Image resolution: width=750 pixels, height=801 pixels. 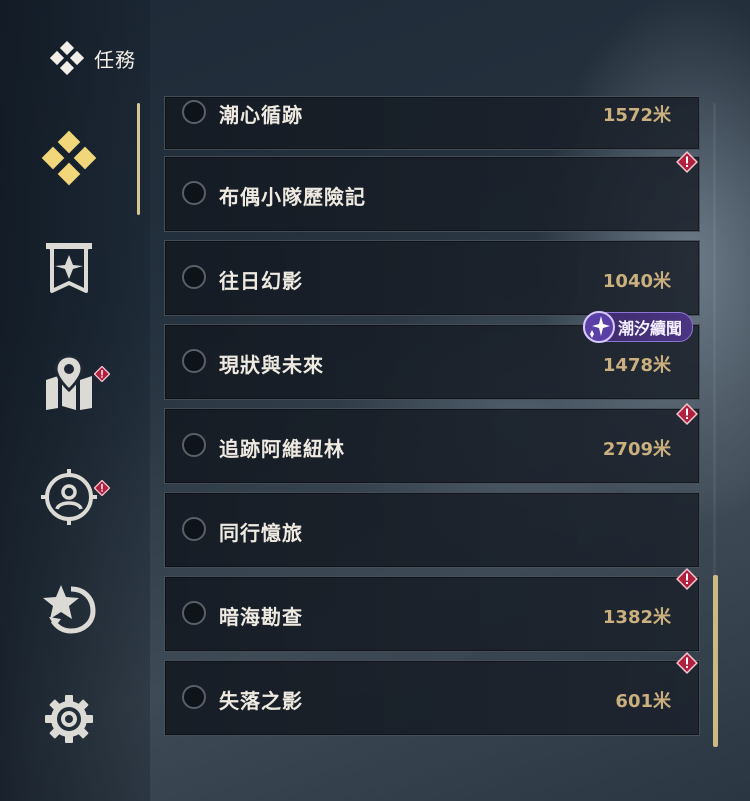 I want to click on sidebar-scroll-indicator, so click(x=138, y=159).